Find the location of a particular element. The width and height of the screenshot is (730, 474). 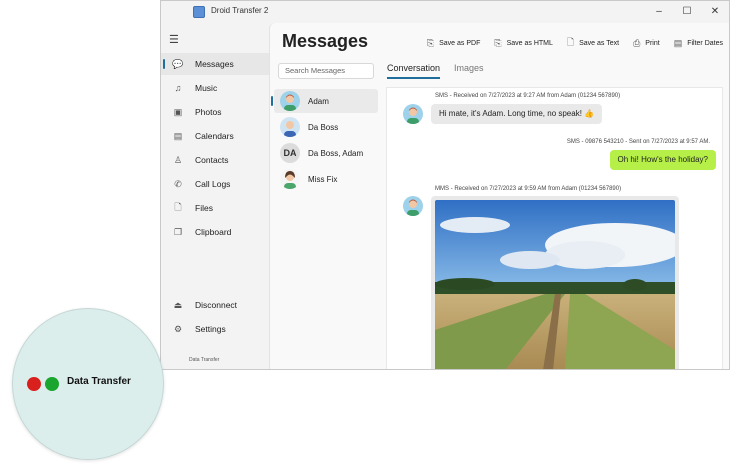

sidebar-item-messages: 💬 Messages is located at coordinates (215, 64).